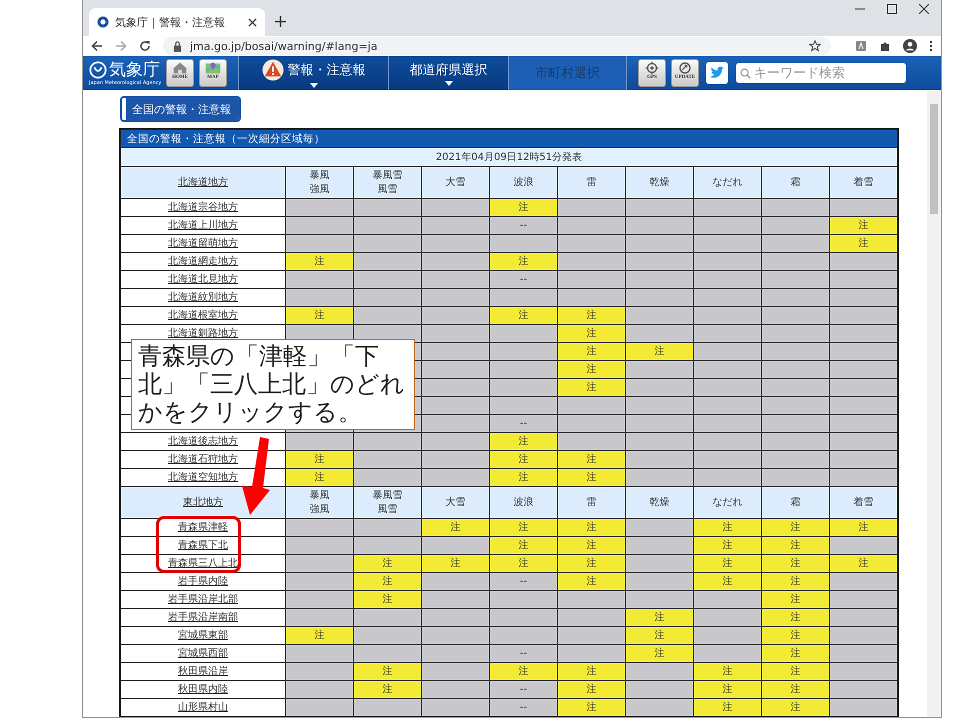 The image size is (960, 720). What do you see at coordinates (910, 46) in the screenshot?
I see `profile-icon` at bounding box center [910, 46].